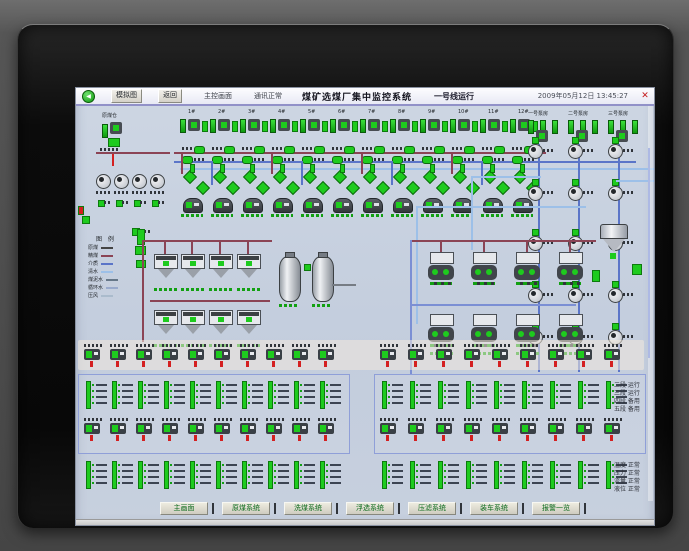 The width and height of the screenshot is (689, 551). Describe the element at coordinates (88, 96) in the screenshot. I see `back-icon: ◀` at that location.